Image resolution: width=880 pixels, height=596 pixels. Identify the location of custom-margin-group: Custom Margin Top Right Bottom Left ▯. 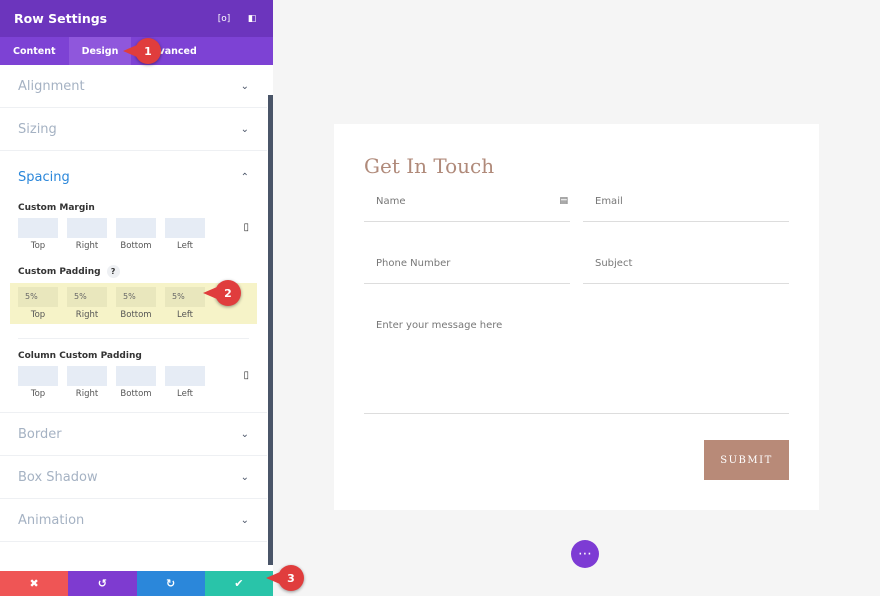
(133, 227).